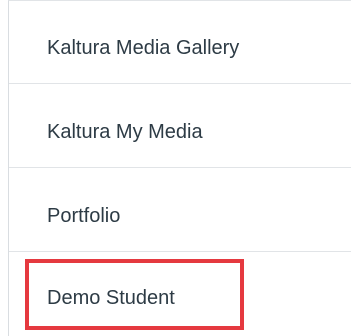 Image resolution: width=351 pixels, height=336 pixels. Describe the element at coordinates (125, 132) in the screenshot. I see `nav-item-label: Kaltura My Media` at that location.